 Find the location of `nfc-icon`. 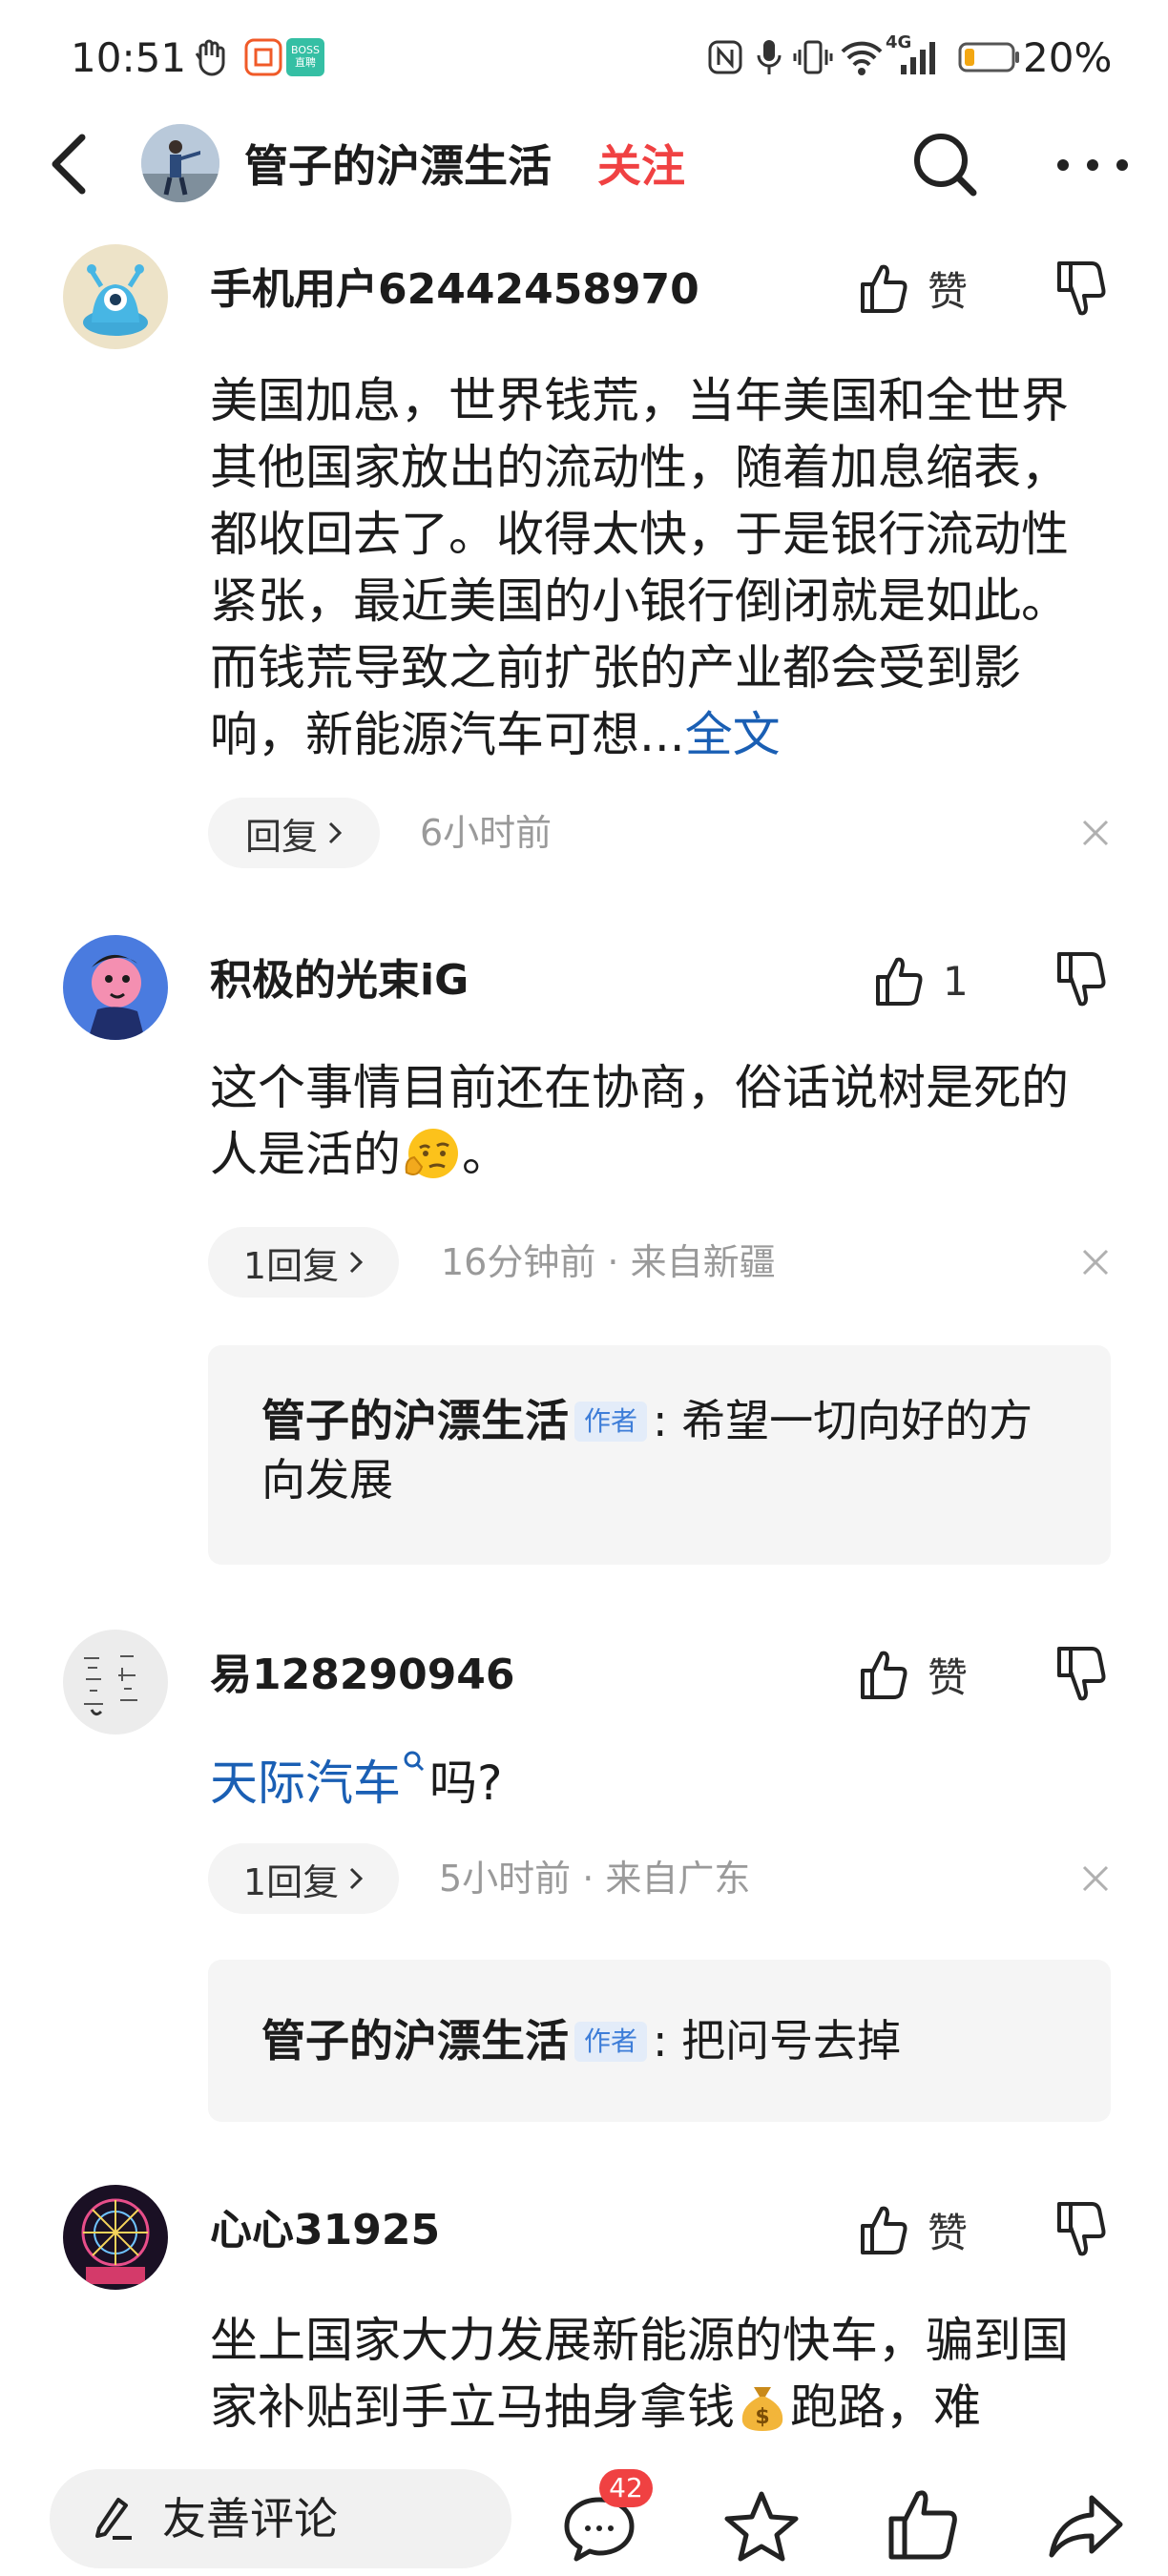

nfc-icon is located at coordinates (725, 57).